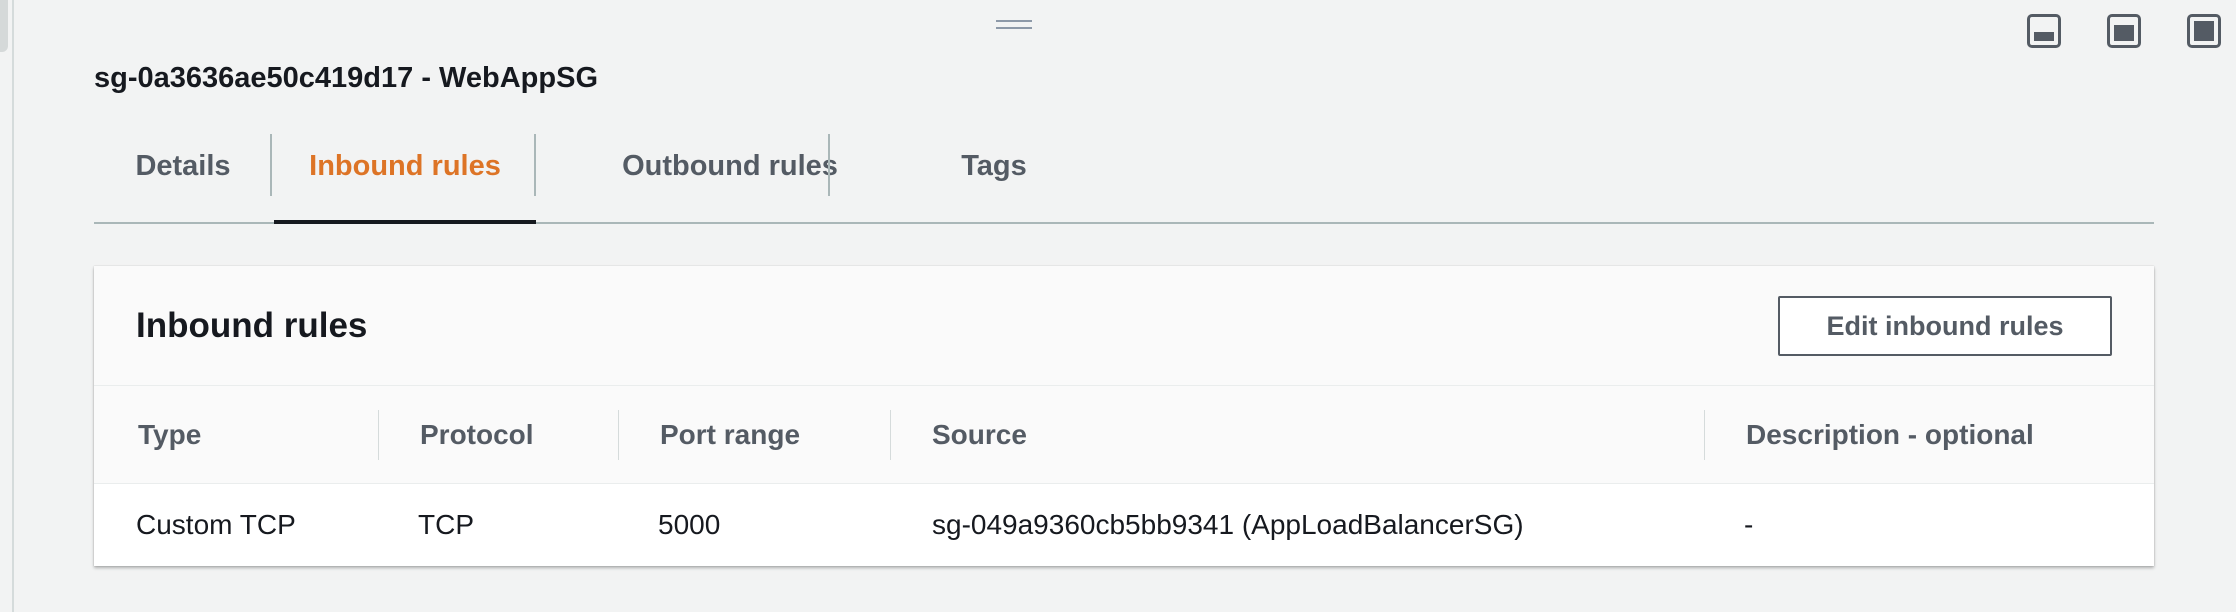 The height and width of the screenshot is (612, 2236). I want to click on panel-bottom-medium-icon, so click(2124, 31).